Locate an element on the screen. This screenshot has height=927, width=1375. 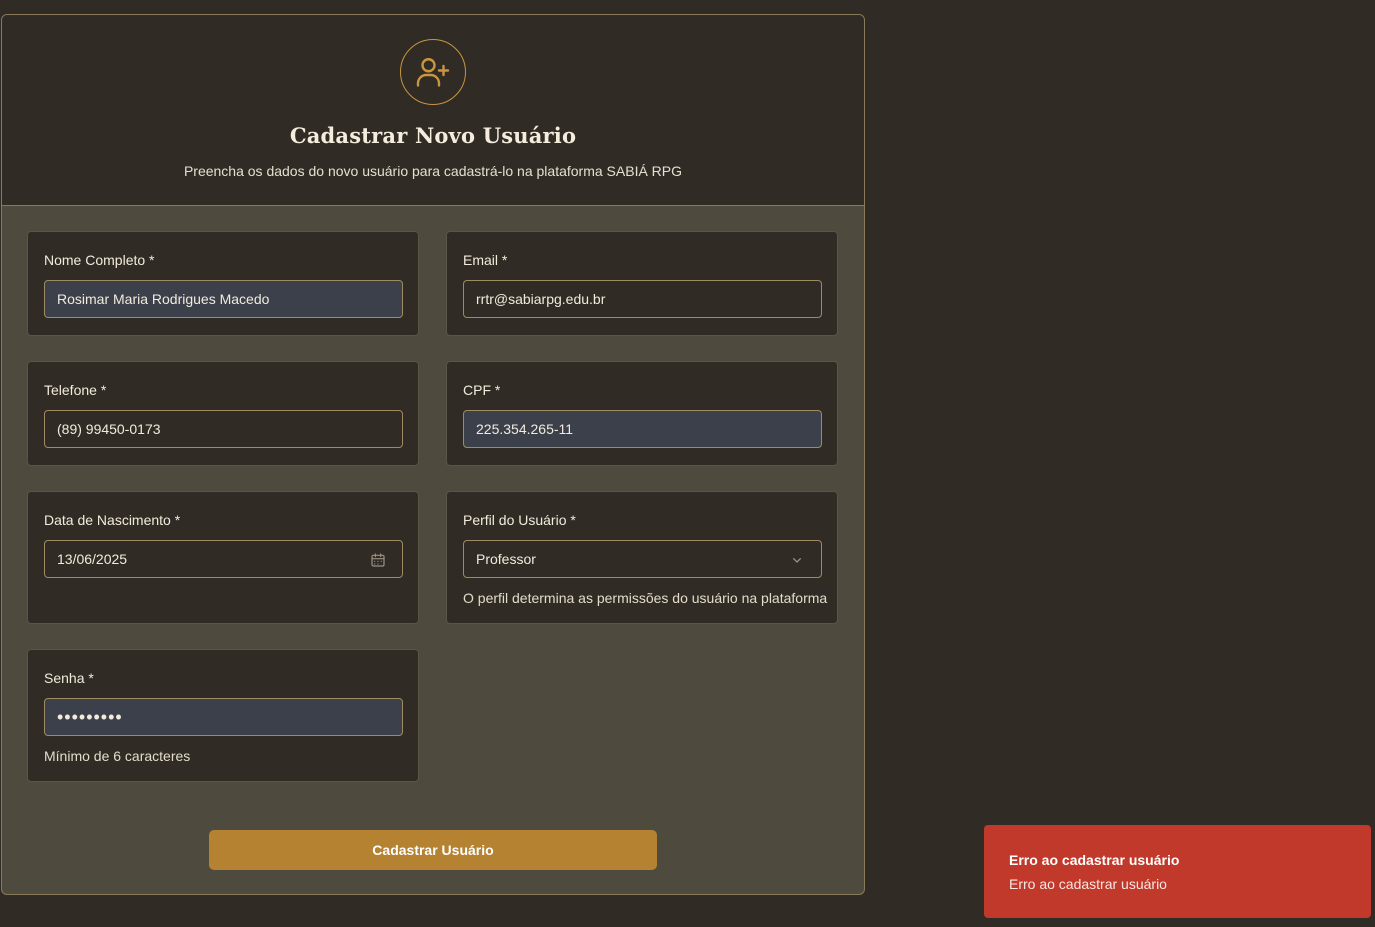
cpf-field-group: CPF * 225.354.265-11 is located at coordinates (642, 413).